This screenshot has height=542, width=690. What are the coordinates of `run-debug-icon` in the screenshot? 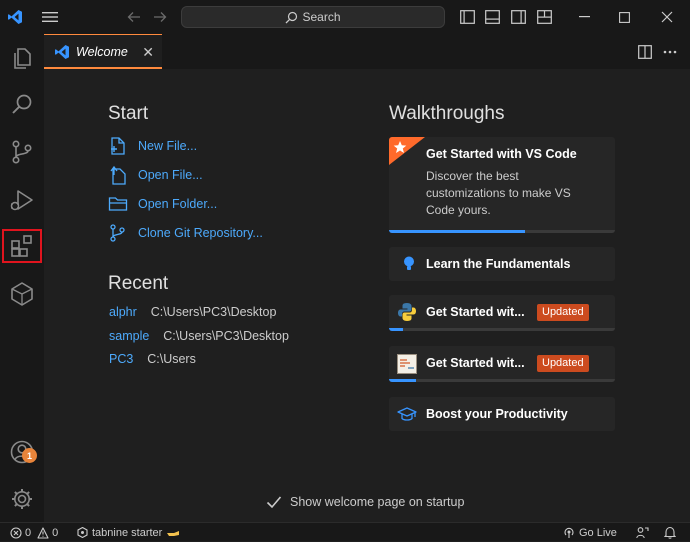 It's located at (21, 200).